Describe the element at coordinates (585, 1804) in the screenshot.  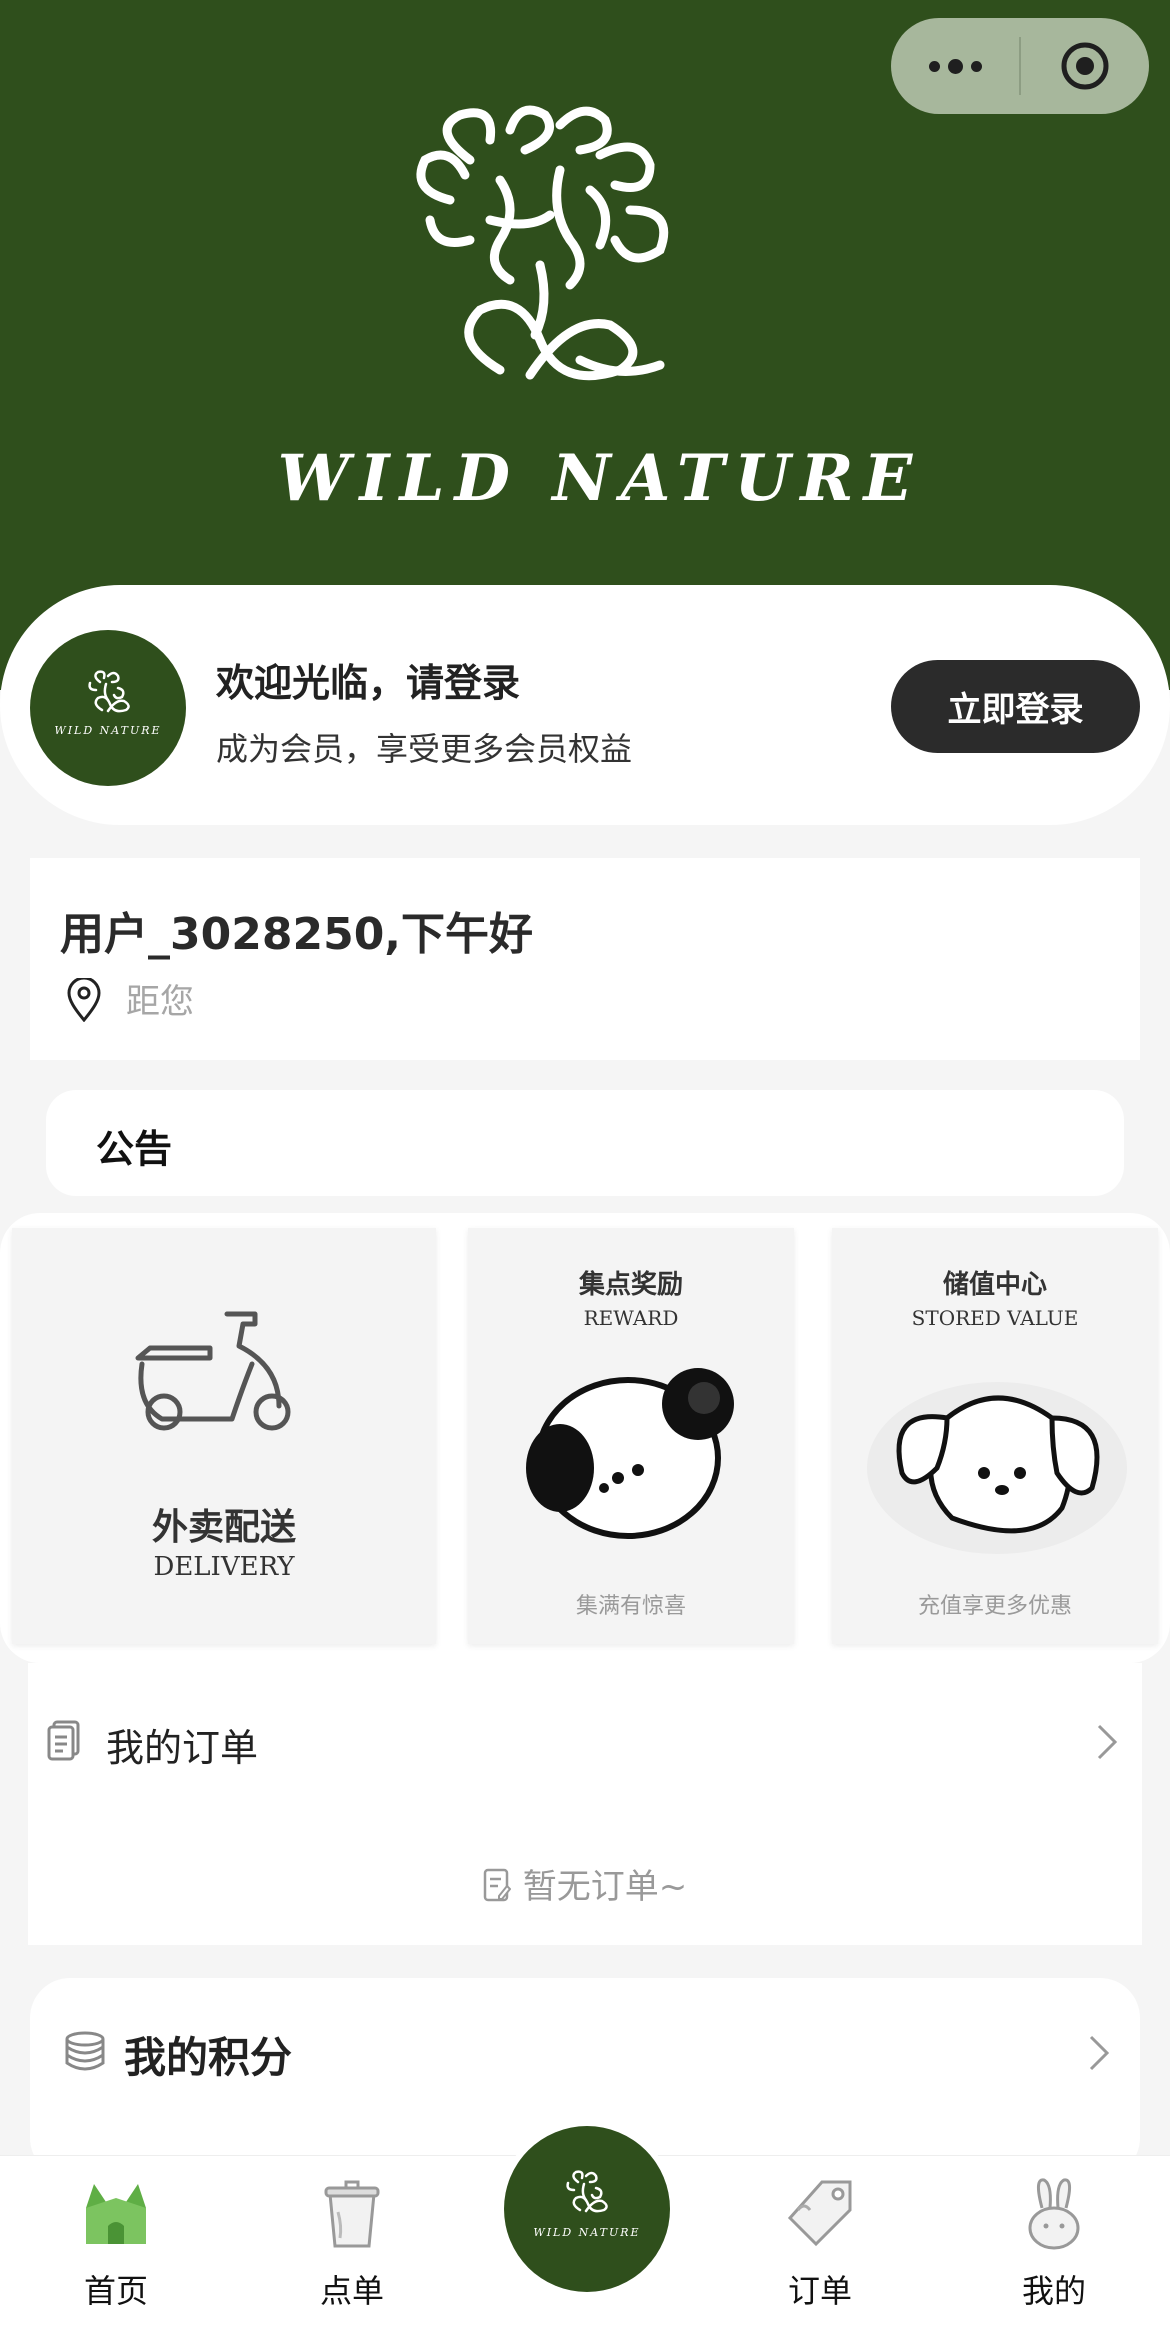
I see `my-orders-section: 我的订单 暂无订单~` at that location.